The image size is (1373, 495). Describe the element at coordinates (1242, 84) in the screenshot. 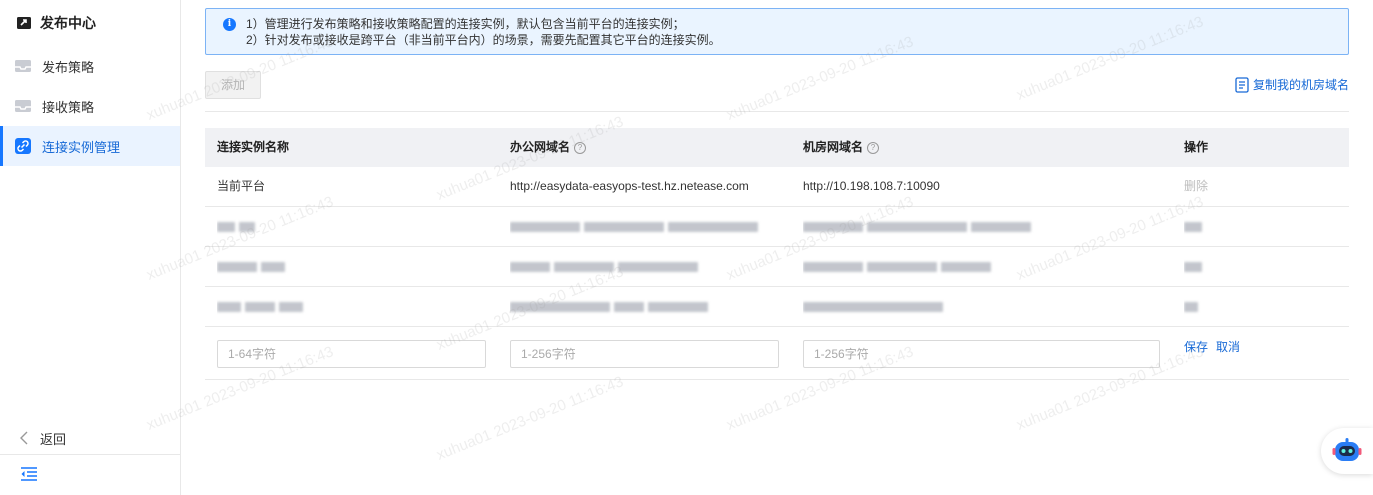

I see `document-icon` at that location.